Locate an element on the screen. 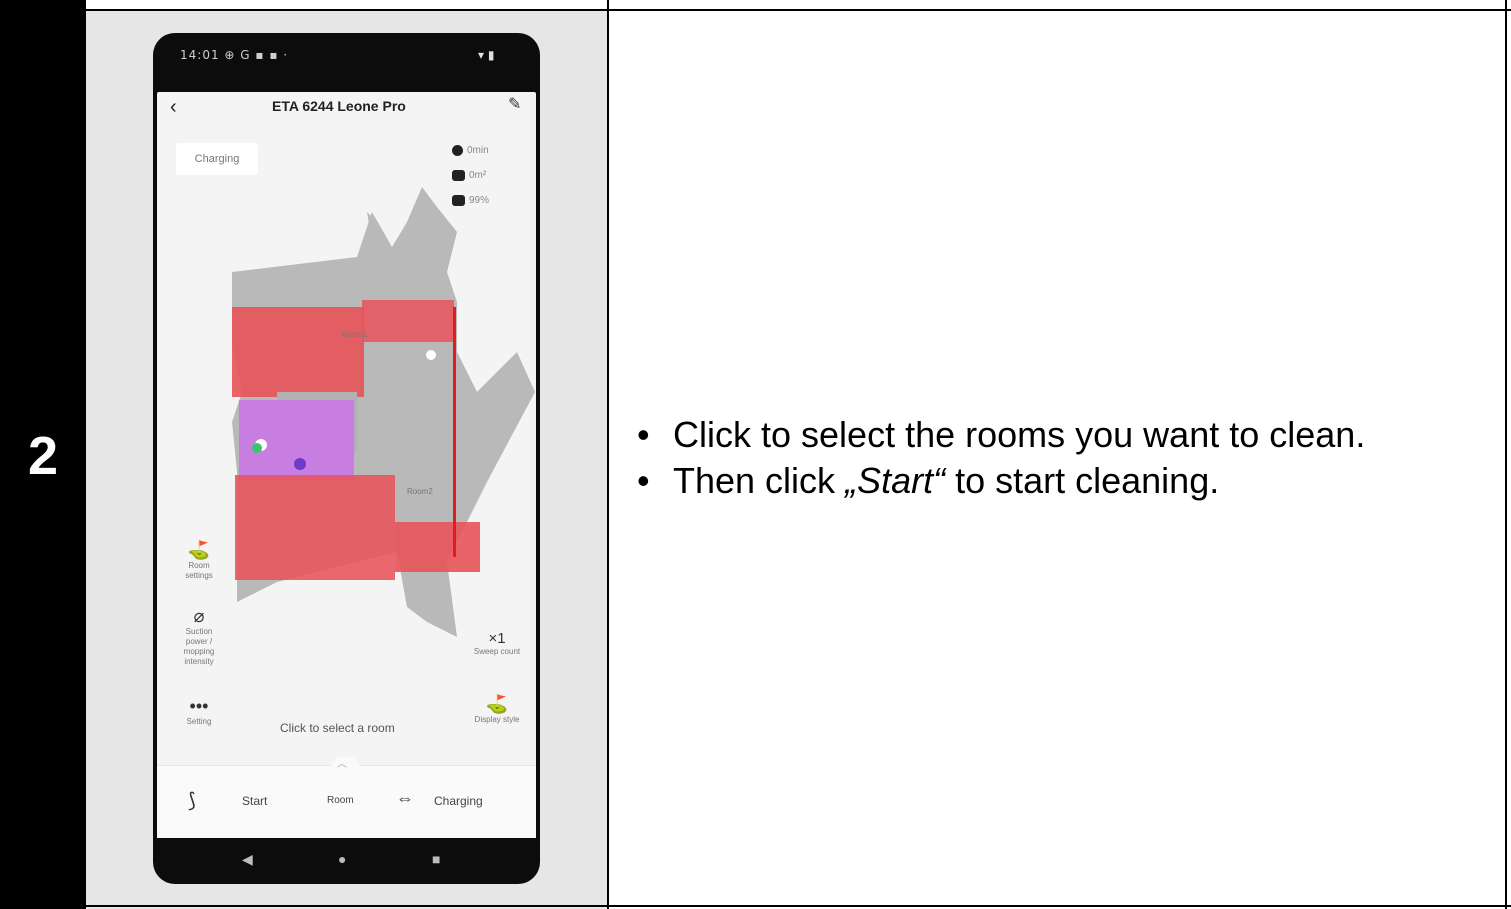 The image size is (1511, 909). instruction-2: • Then click „Start“ to start cleaning. is located at coordinates (1001, 481).